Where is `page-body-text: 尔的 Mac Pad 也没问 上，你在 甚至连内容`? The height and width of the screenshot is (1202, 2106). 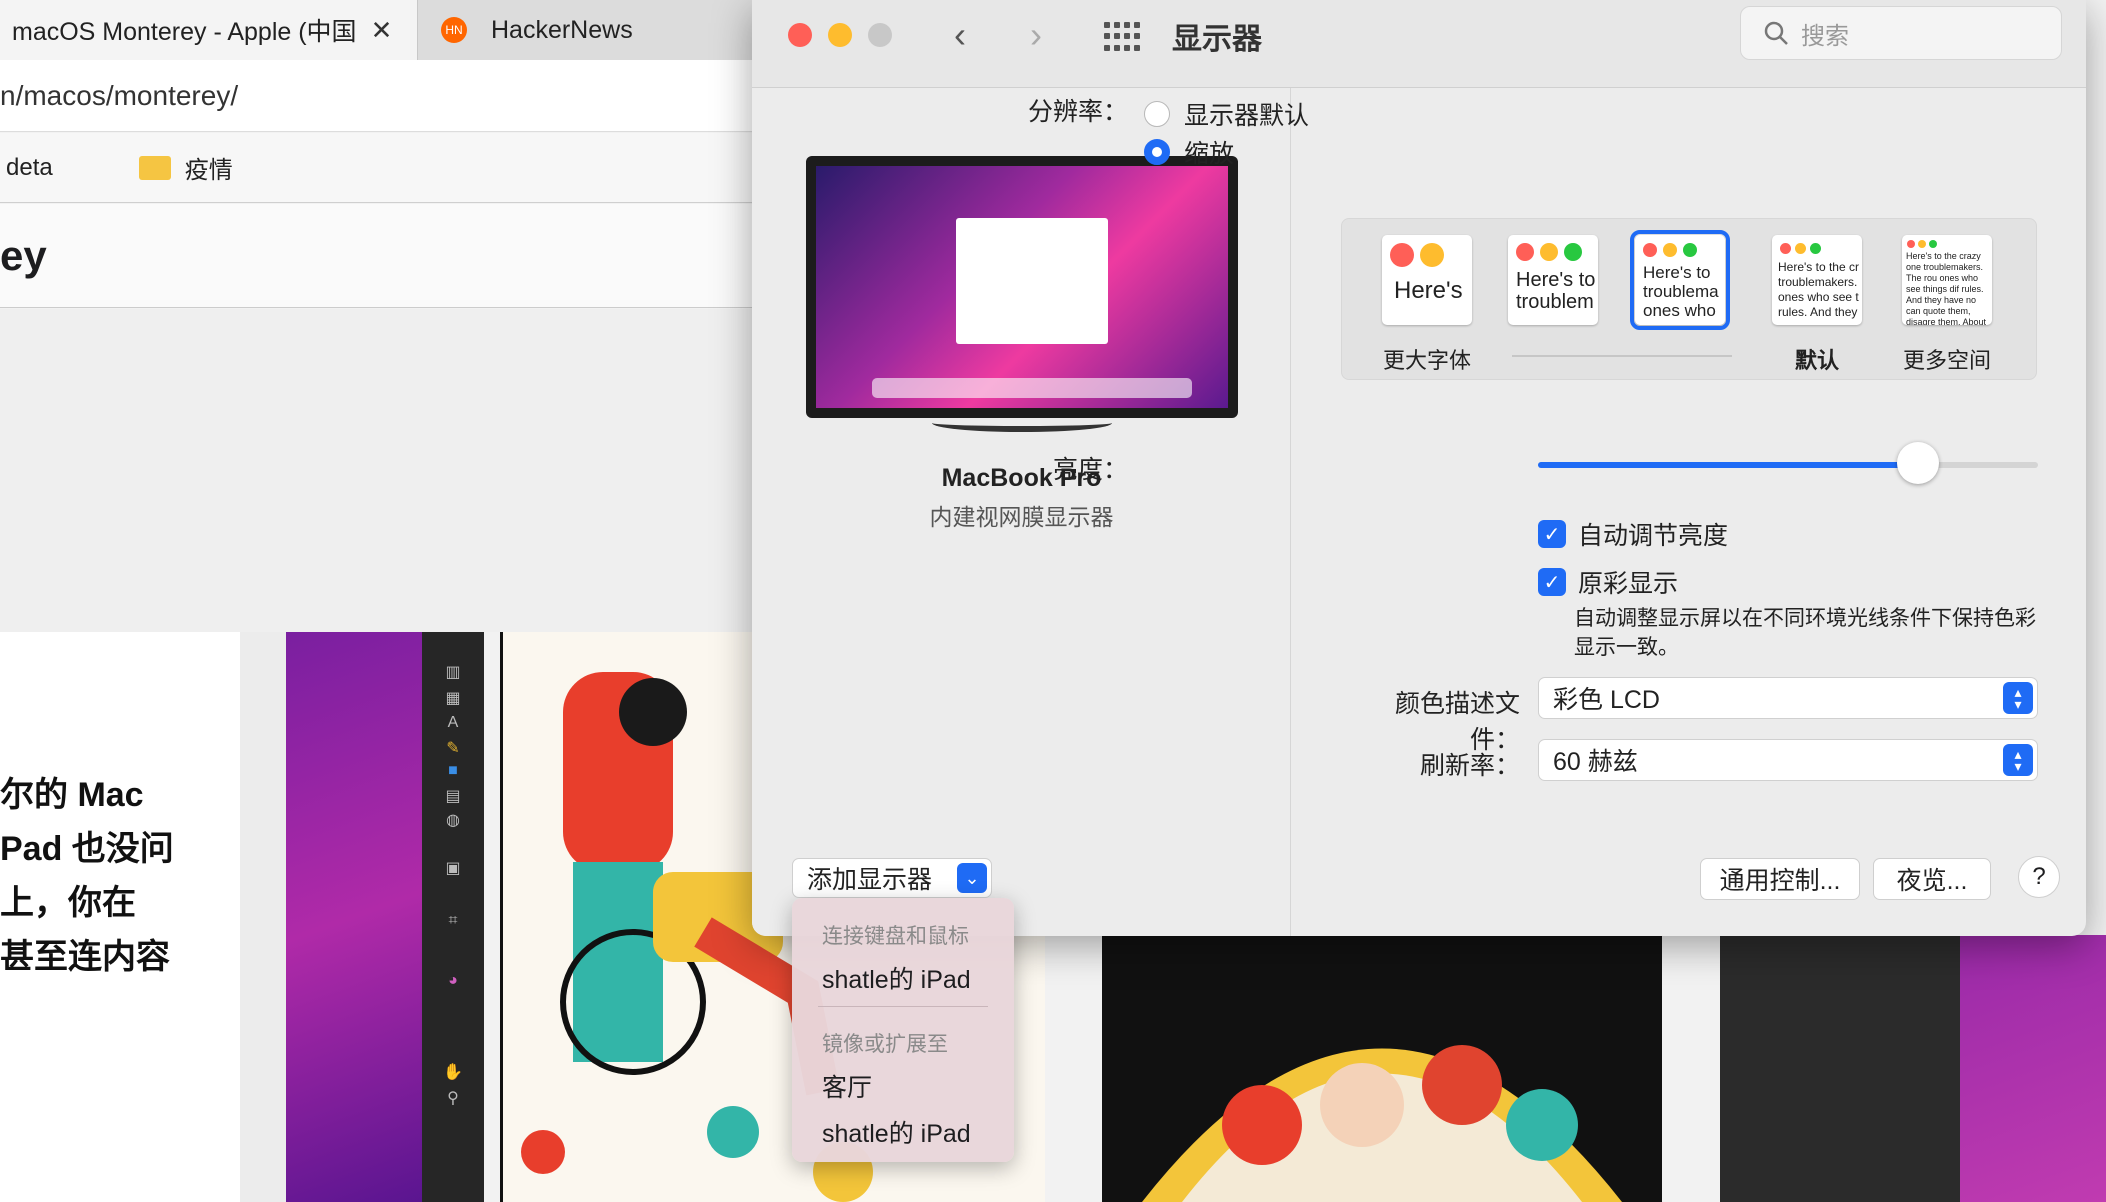
page-body-text: 尔的 Mac Pad 也没问 上，你在 甚至连内容 is located at coordinates (120, 917).